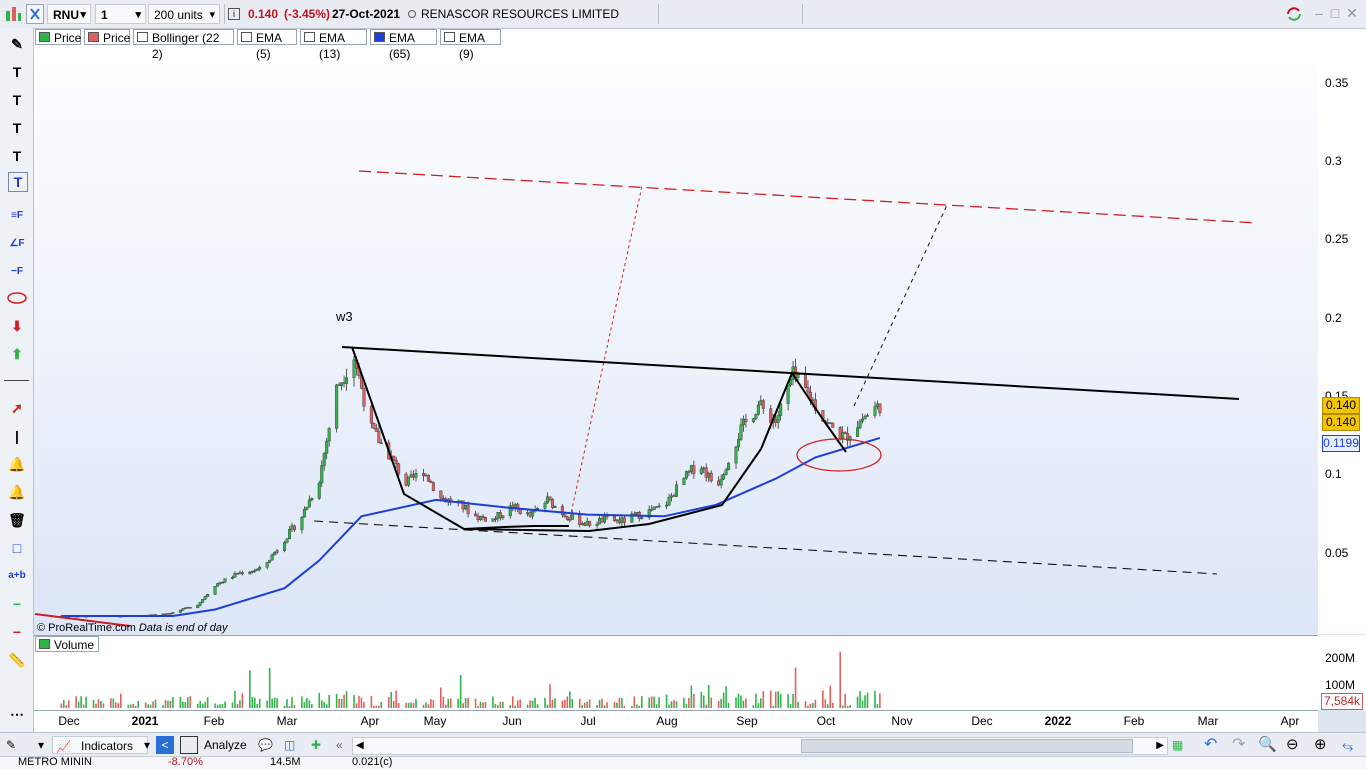 The height and width of the screenshot is (769, 1366). Describe the element at coordinates (35, 14) in the screenshot. I see `link-icon` at that location.